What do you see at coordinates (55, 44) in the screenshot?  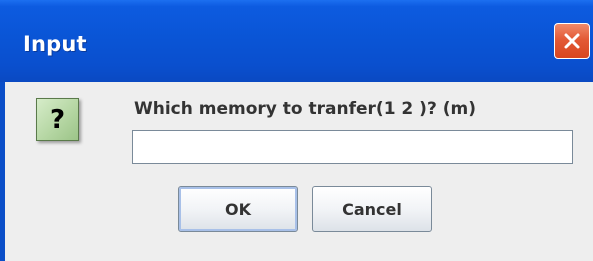 I see `dialog-title: Input` at bounding box center [55, 44].